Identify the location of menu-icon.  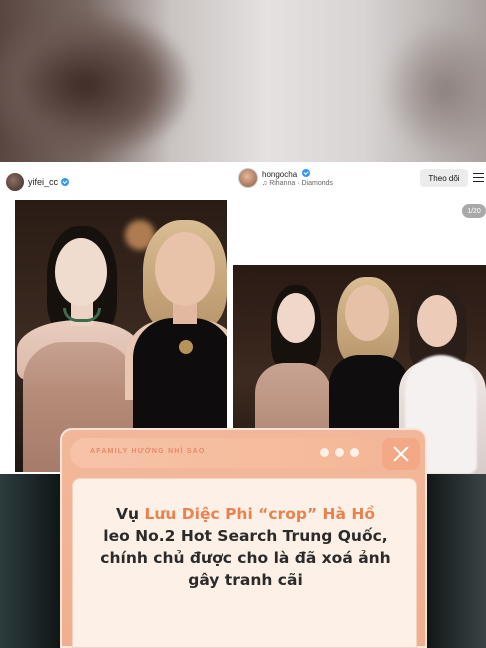
(478, 177).